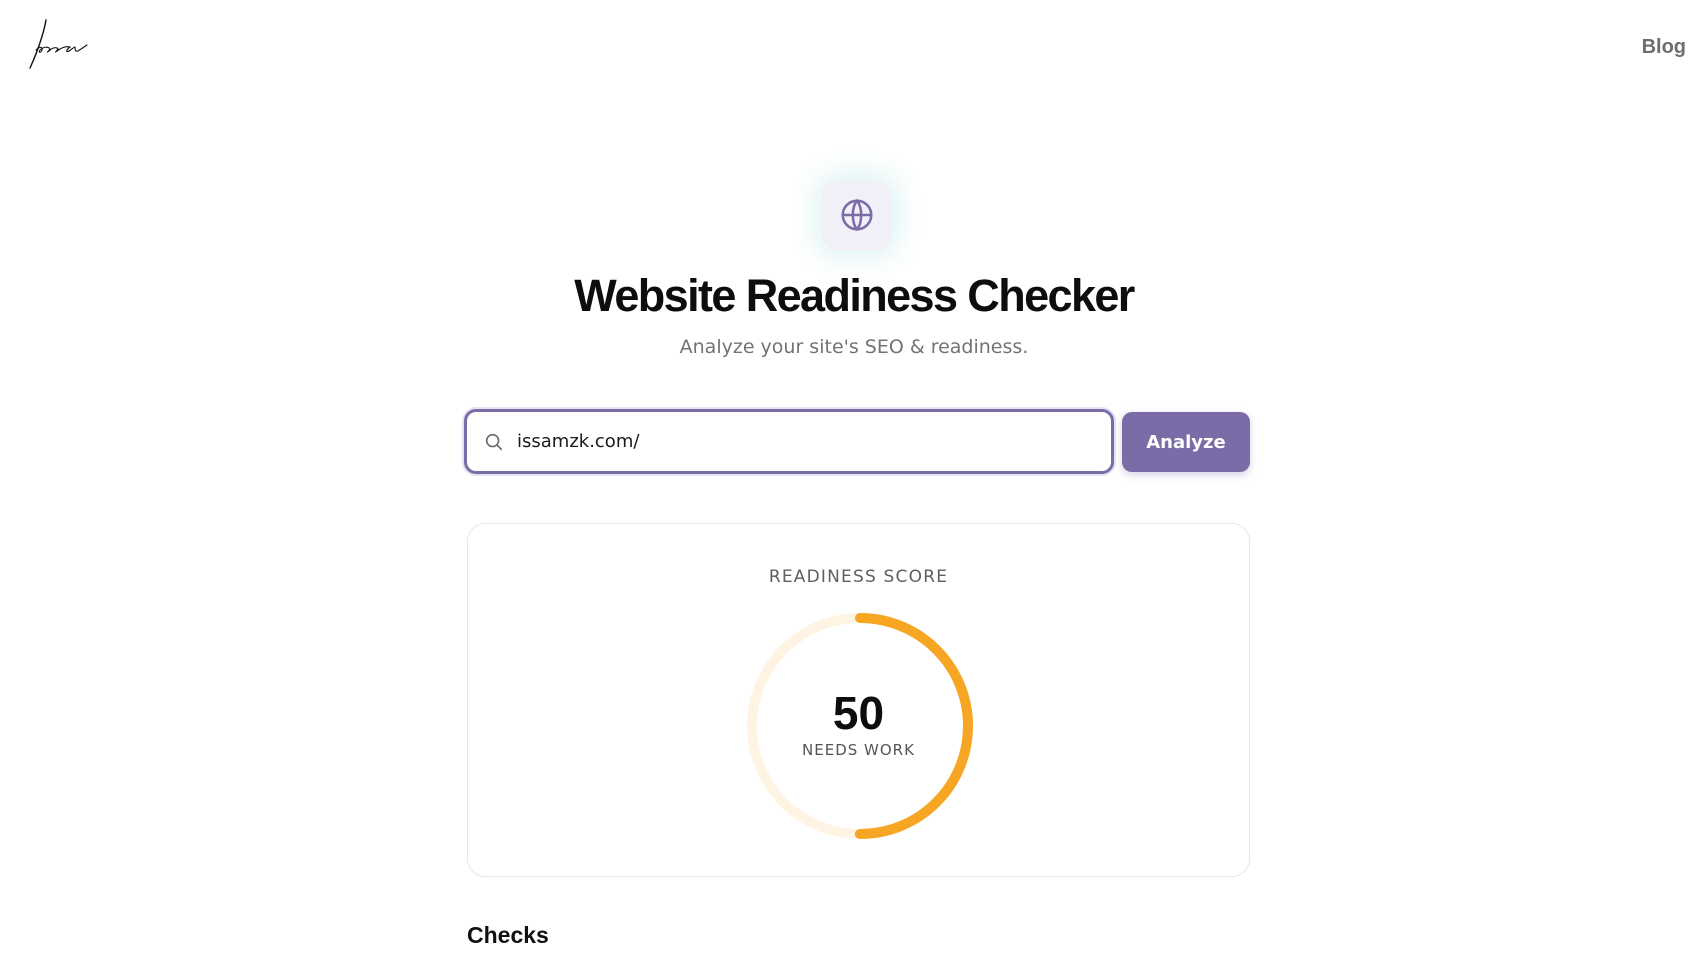  I want to click on signature-logo-icon, so click(58, 44).